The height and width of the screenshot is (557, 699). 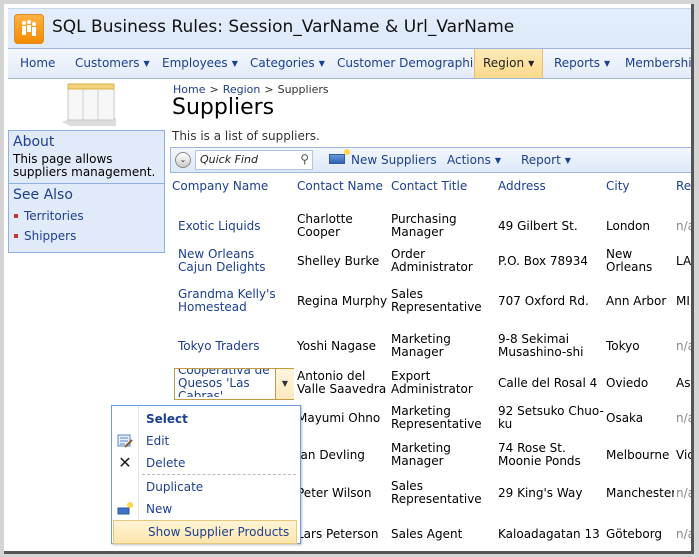 What do you see at coordinates (548, 382) in the screenshot?
I see `address-cell: Calle del Rosal 4` at bounding box center [548, 382].